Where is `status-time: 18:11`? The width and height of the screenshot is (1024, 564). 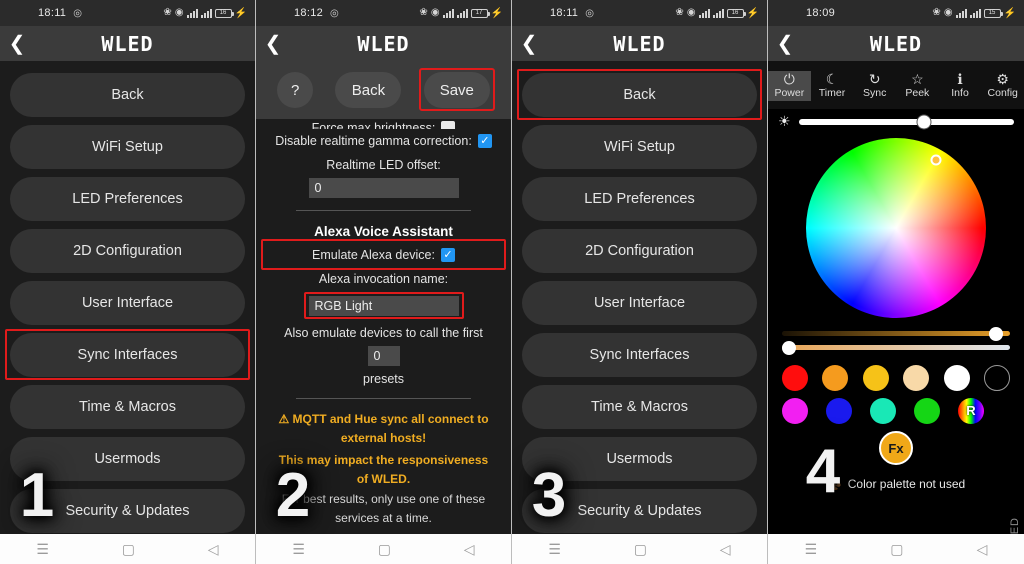
status-time: 18:11 is located at coordinates (52, 13).